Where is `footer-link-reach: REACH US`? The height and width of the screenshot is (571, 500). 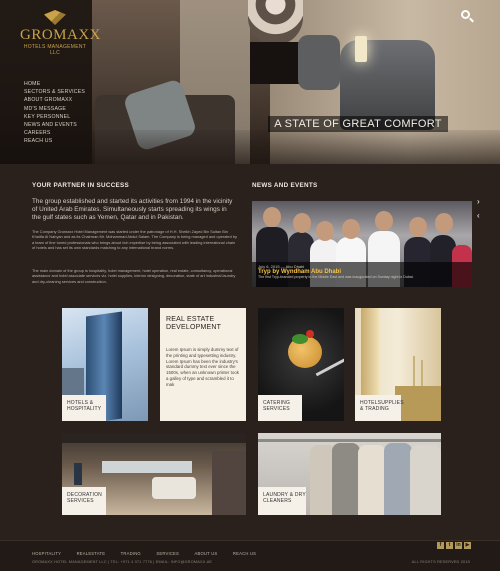
footer-link-reach: REACH US is located at coordinates (244, 553).